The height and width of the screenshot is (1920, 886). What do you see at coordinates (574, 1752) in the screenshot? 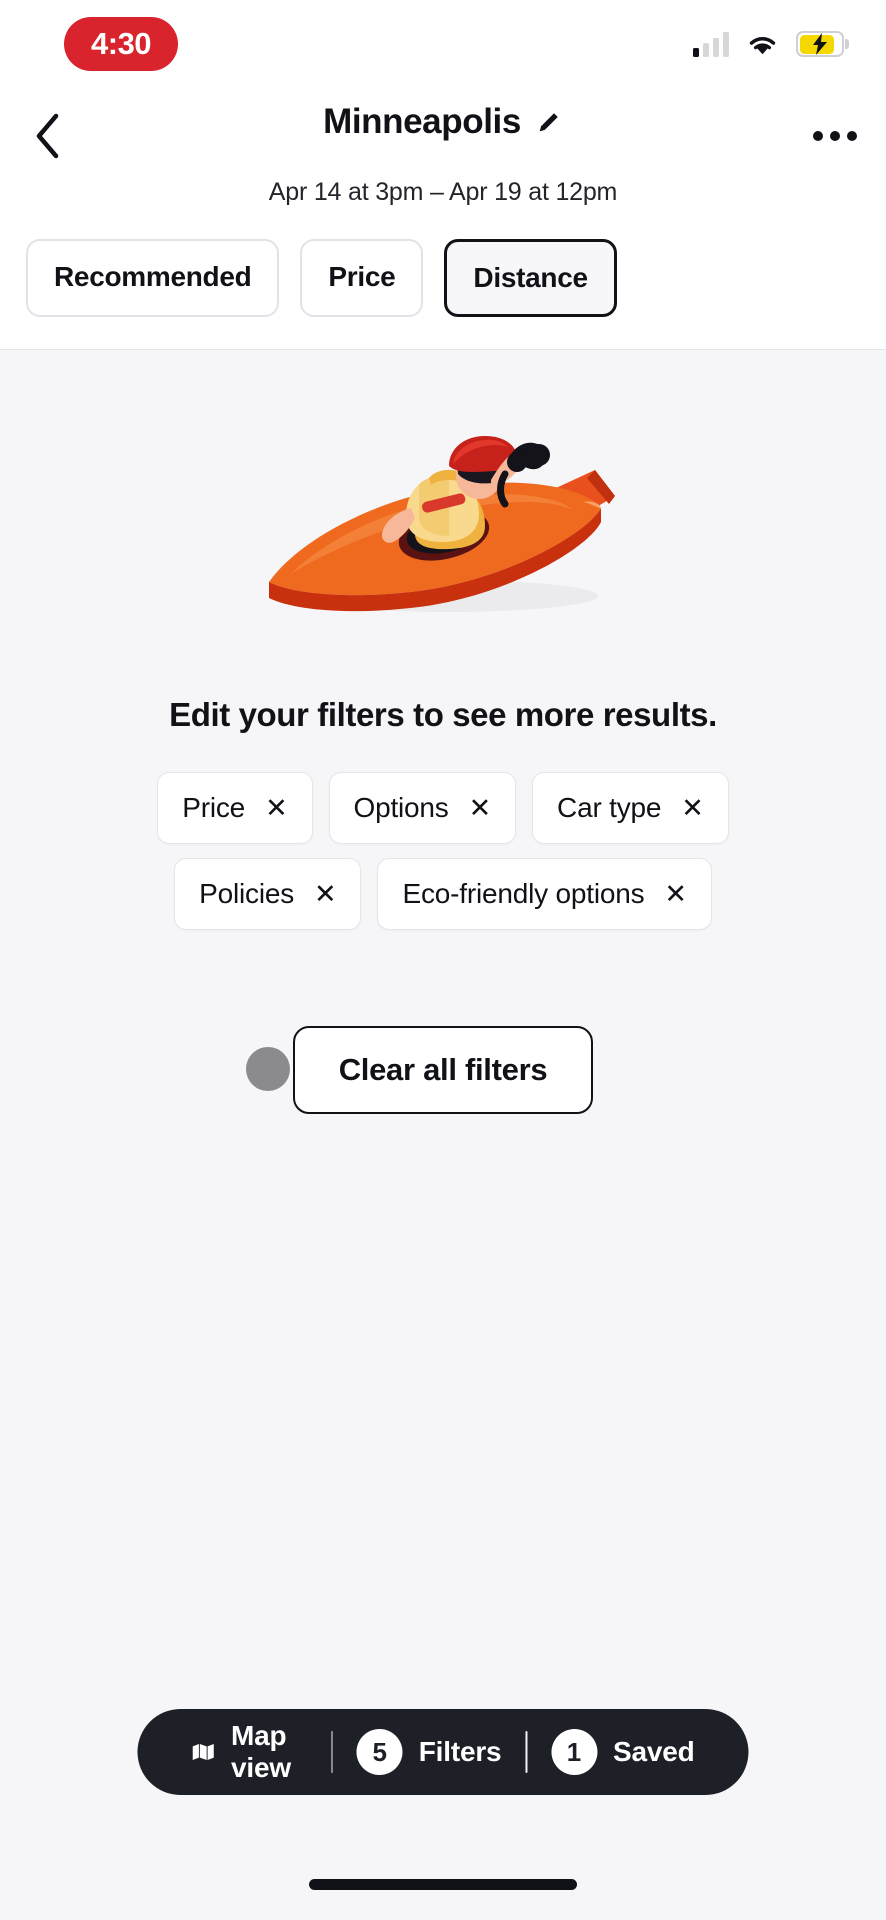
I see `saved-count-badge: 1` at bounding box center [574, 1752].